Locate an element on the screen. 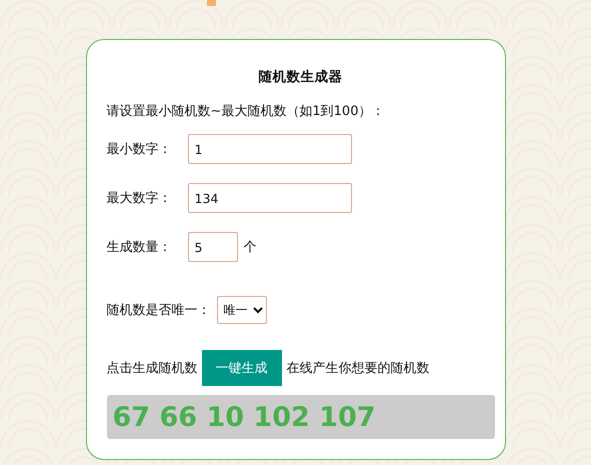 The image size is (591, 465). generate-hint: 点击生成随机数 is located at coordinates (152, 368).